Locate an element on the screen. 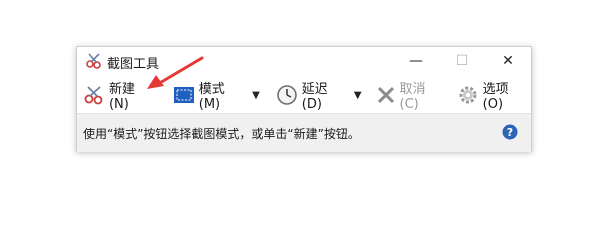  clock-icon is located at coordinates (286, 95).